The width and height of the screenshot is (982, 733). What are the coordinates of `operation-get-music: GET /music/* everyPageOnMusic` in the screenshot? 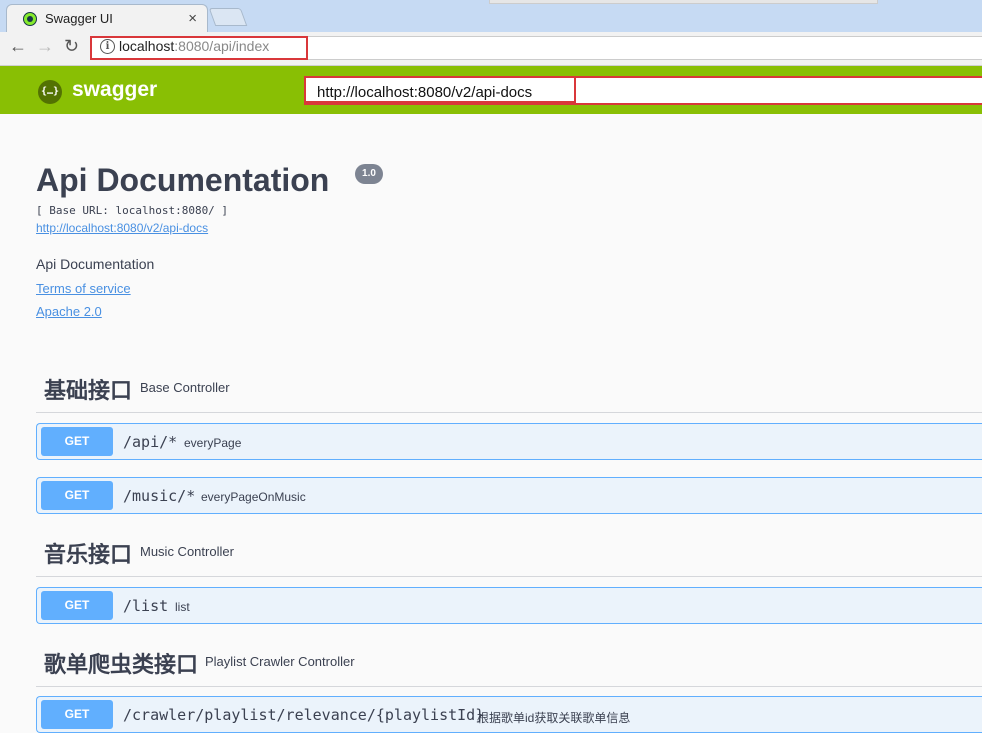 It's located at (509, 495).